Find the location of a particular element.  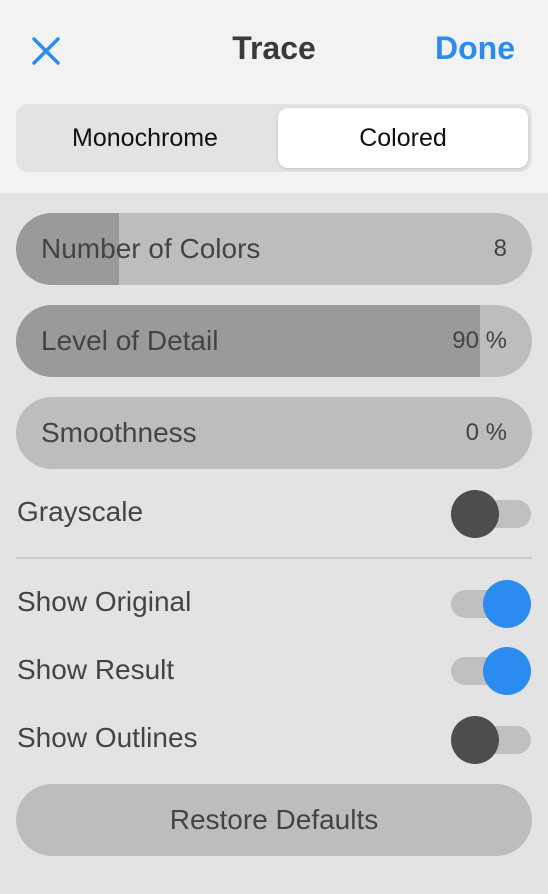

smoothness-slider: Smoothness 0 % is located at coordinates (274, 433).